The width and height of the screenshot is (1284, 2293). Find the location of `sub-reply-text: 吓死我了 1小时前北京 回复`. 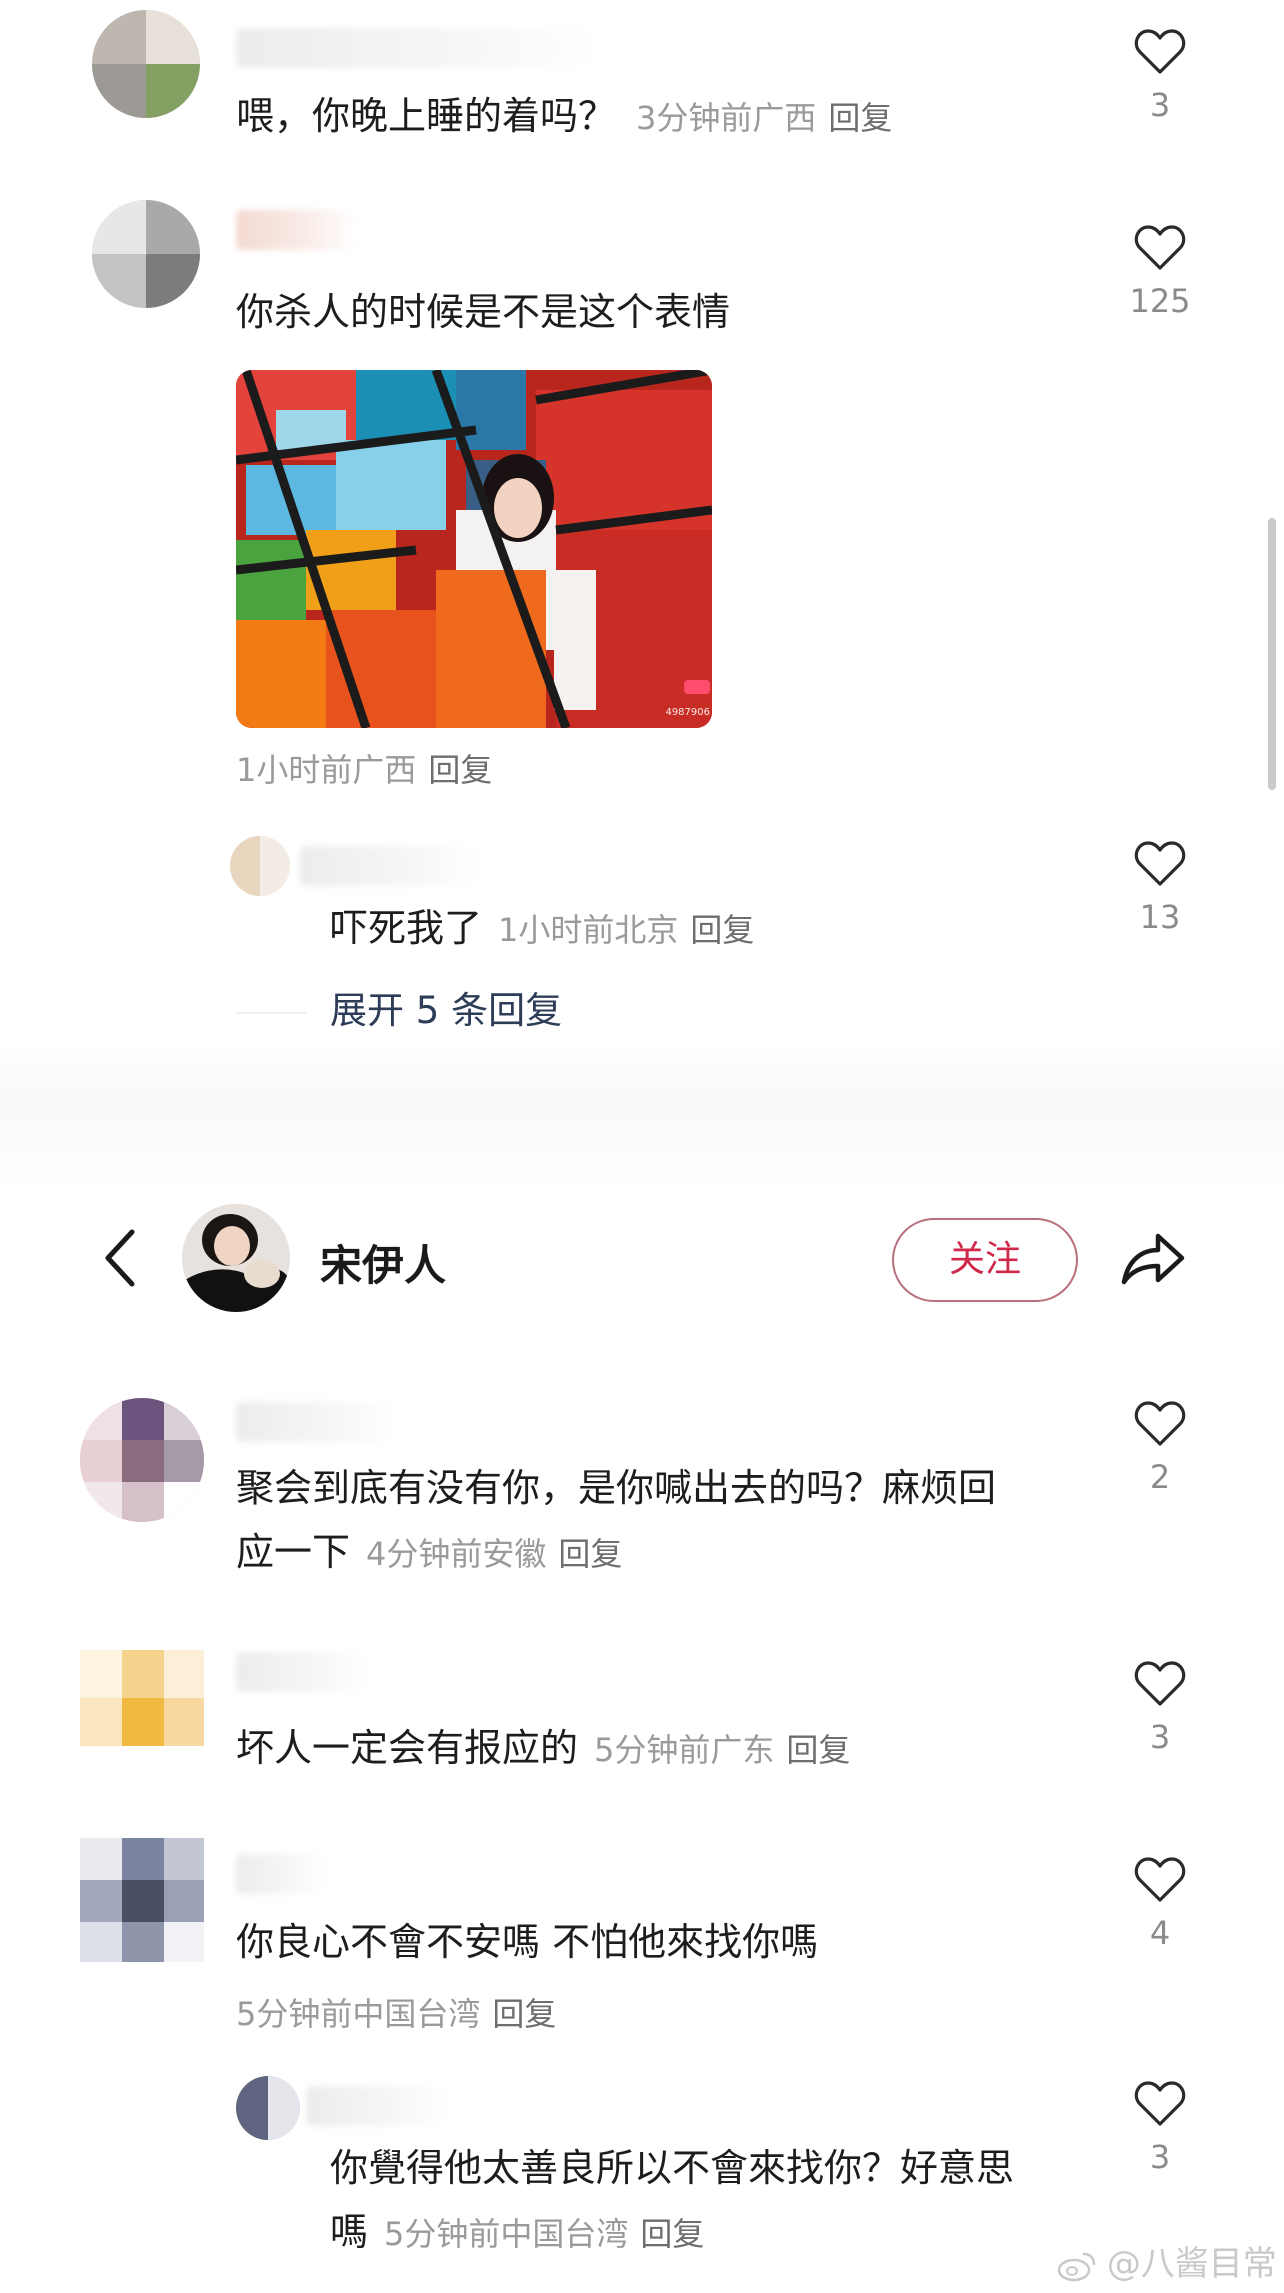

sub-reply-text: 吓死我了 1小时前北京 回复 is located at coordinates (542, 929).